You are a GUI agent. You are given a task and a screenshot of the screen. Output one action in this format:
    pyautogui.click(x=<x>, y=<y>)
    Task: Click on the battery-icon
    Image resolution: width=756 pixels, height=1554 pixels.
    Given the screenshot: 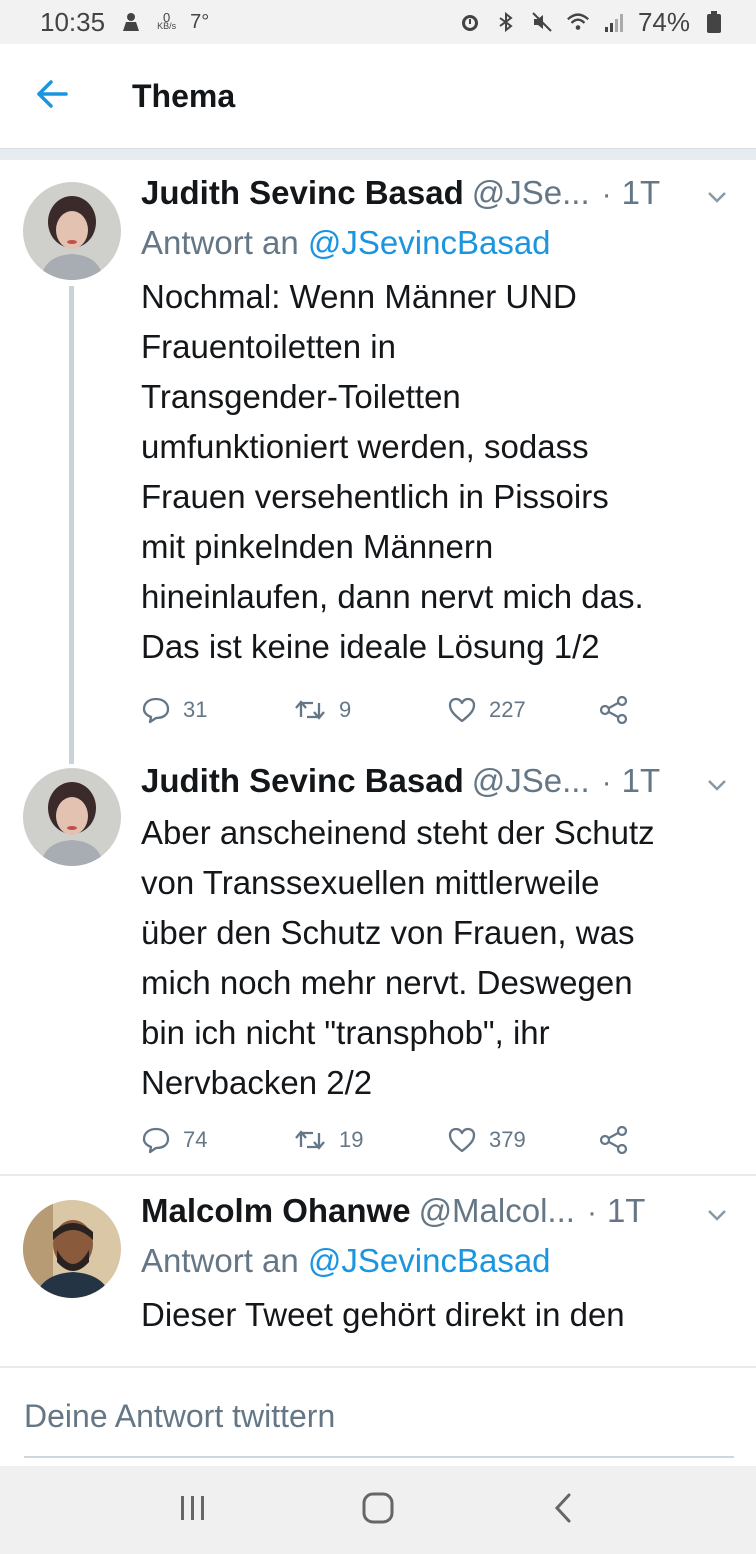 What is the action you would take?
    pyautogui.click(x=714, y=22)
    